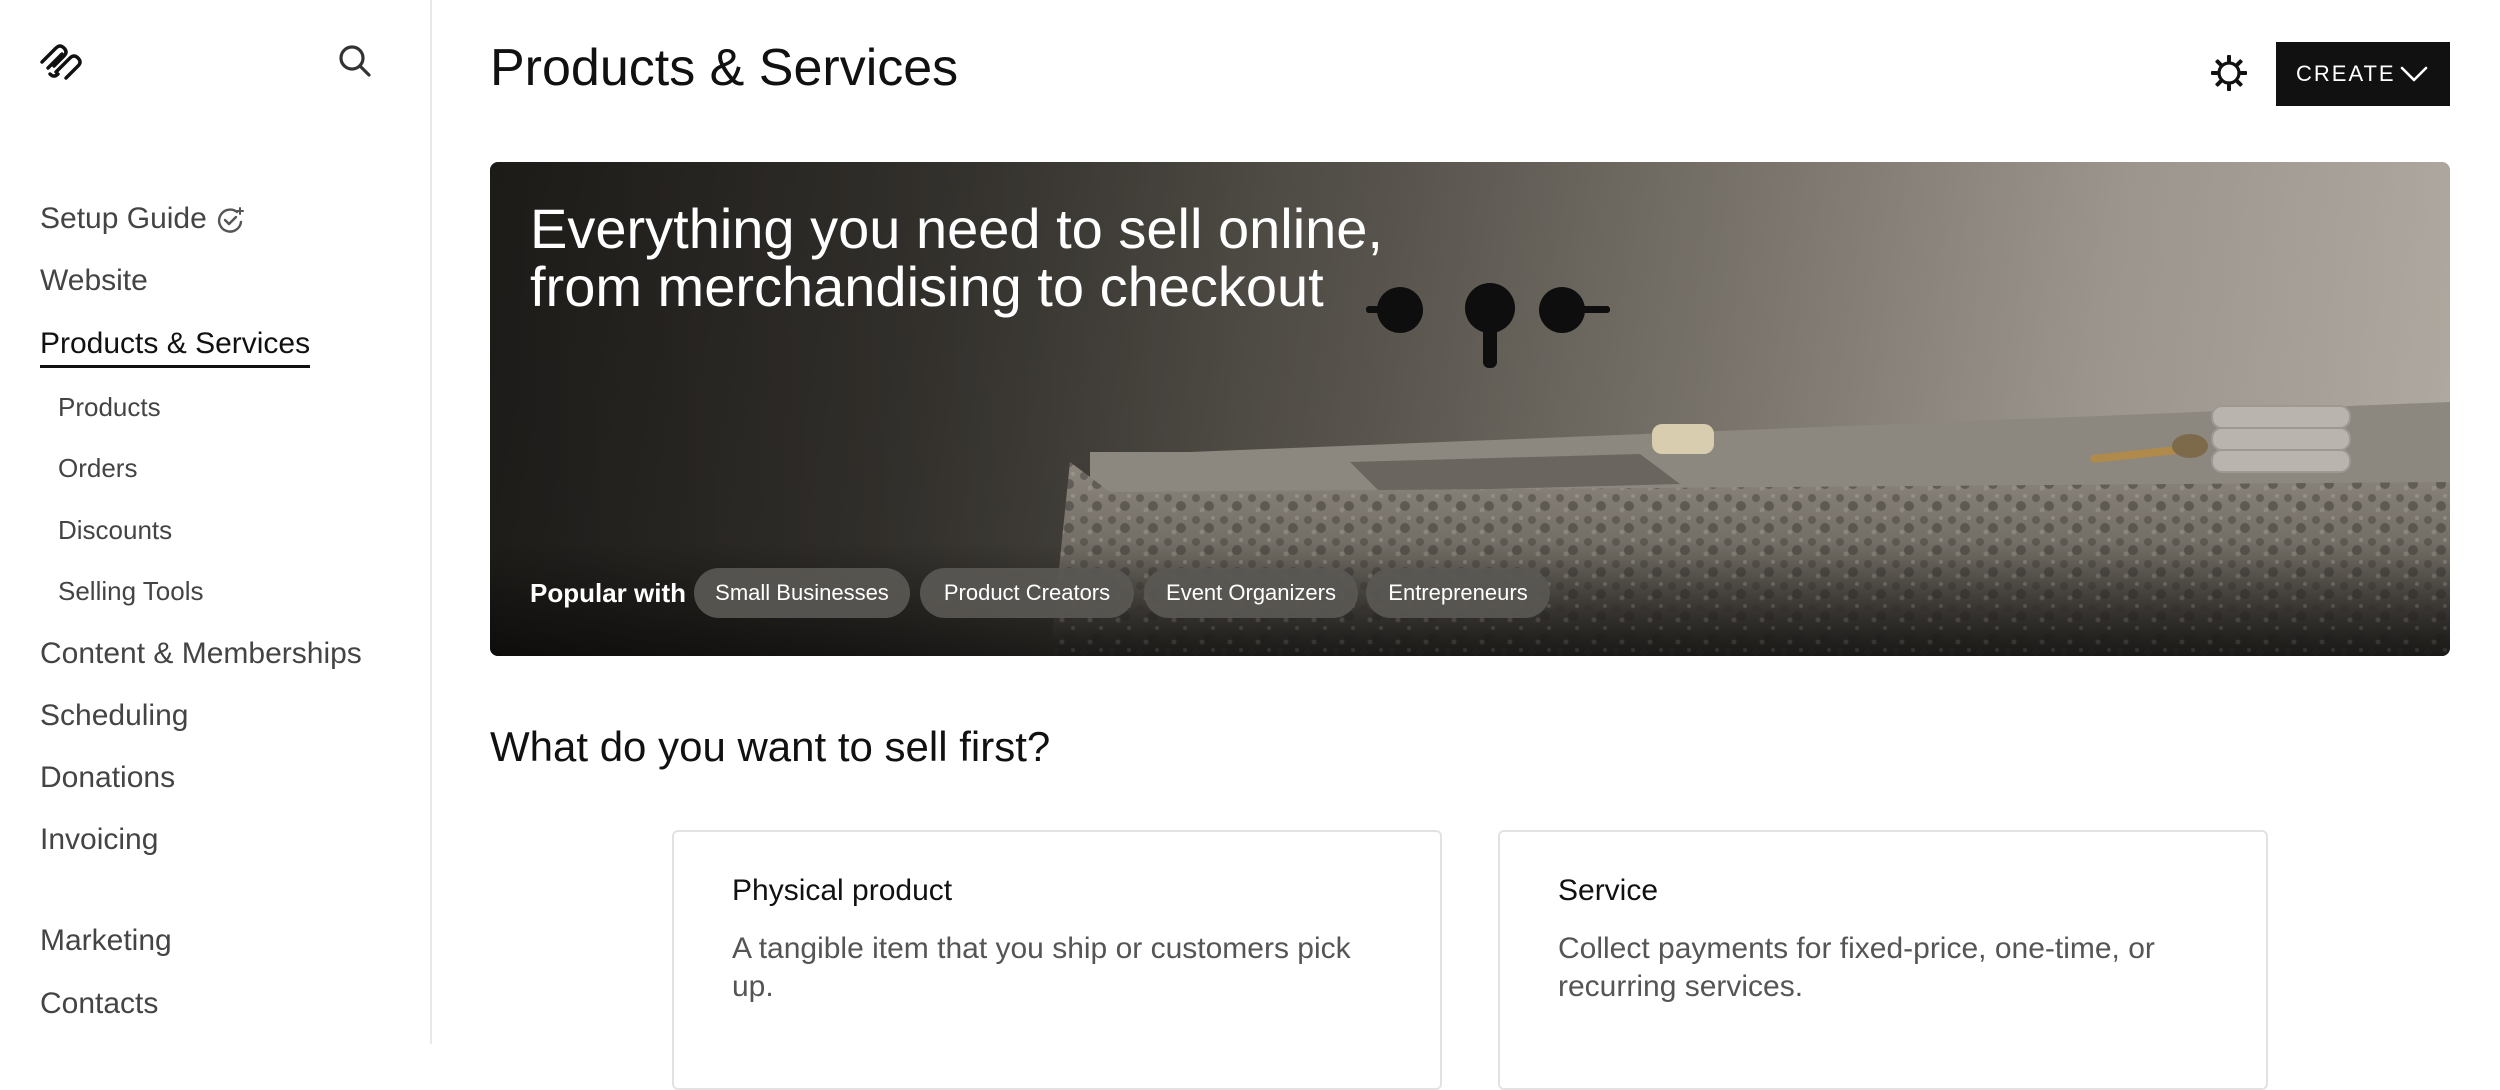  I want to click on card-title: Physical product, so click(842, 890).